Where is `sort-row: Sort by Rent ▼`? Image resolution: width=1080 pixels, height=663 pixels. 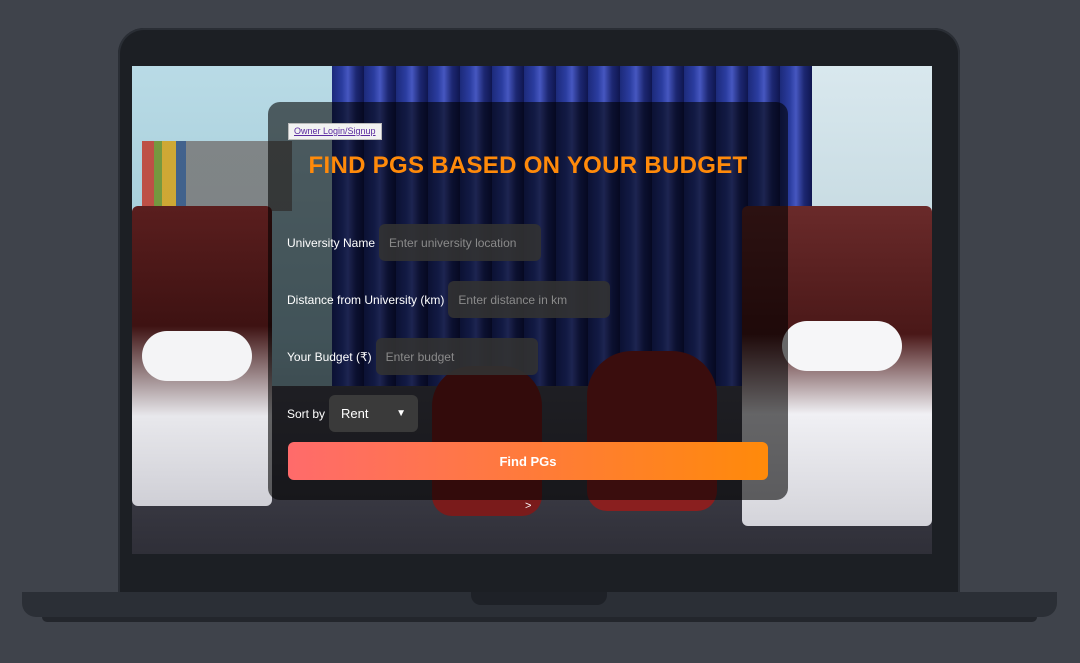
sort-row: Sort by Rent ▼ is located at coordinates (353, 413).